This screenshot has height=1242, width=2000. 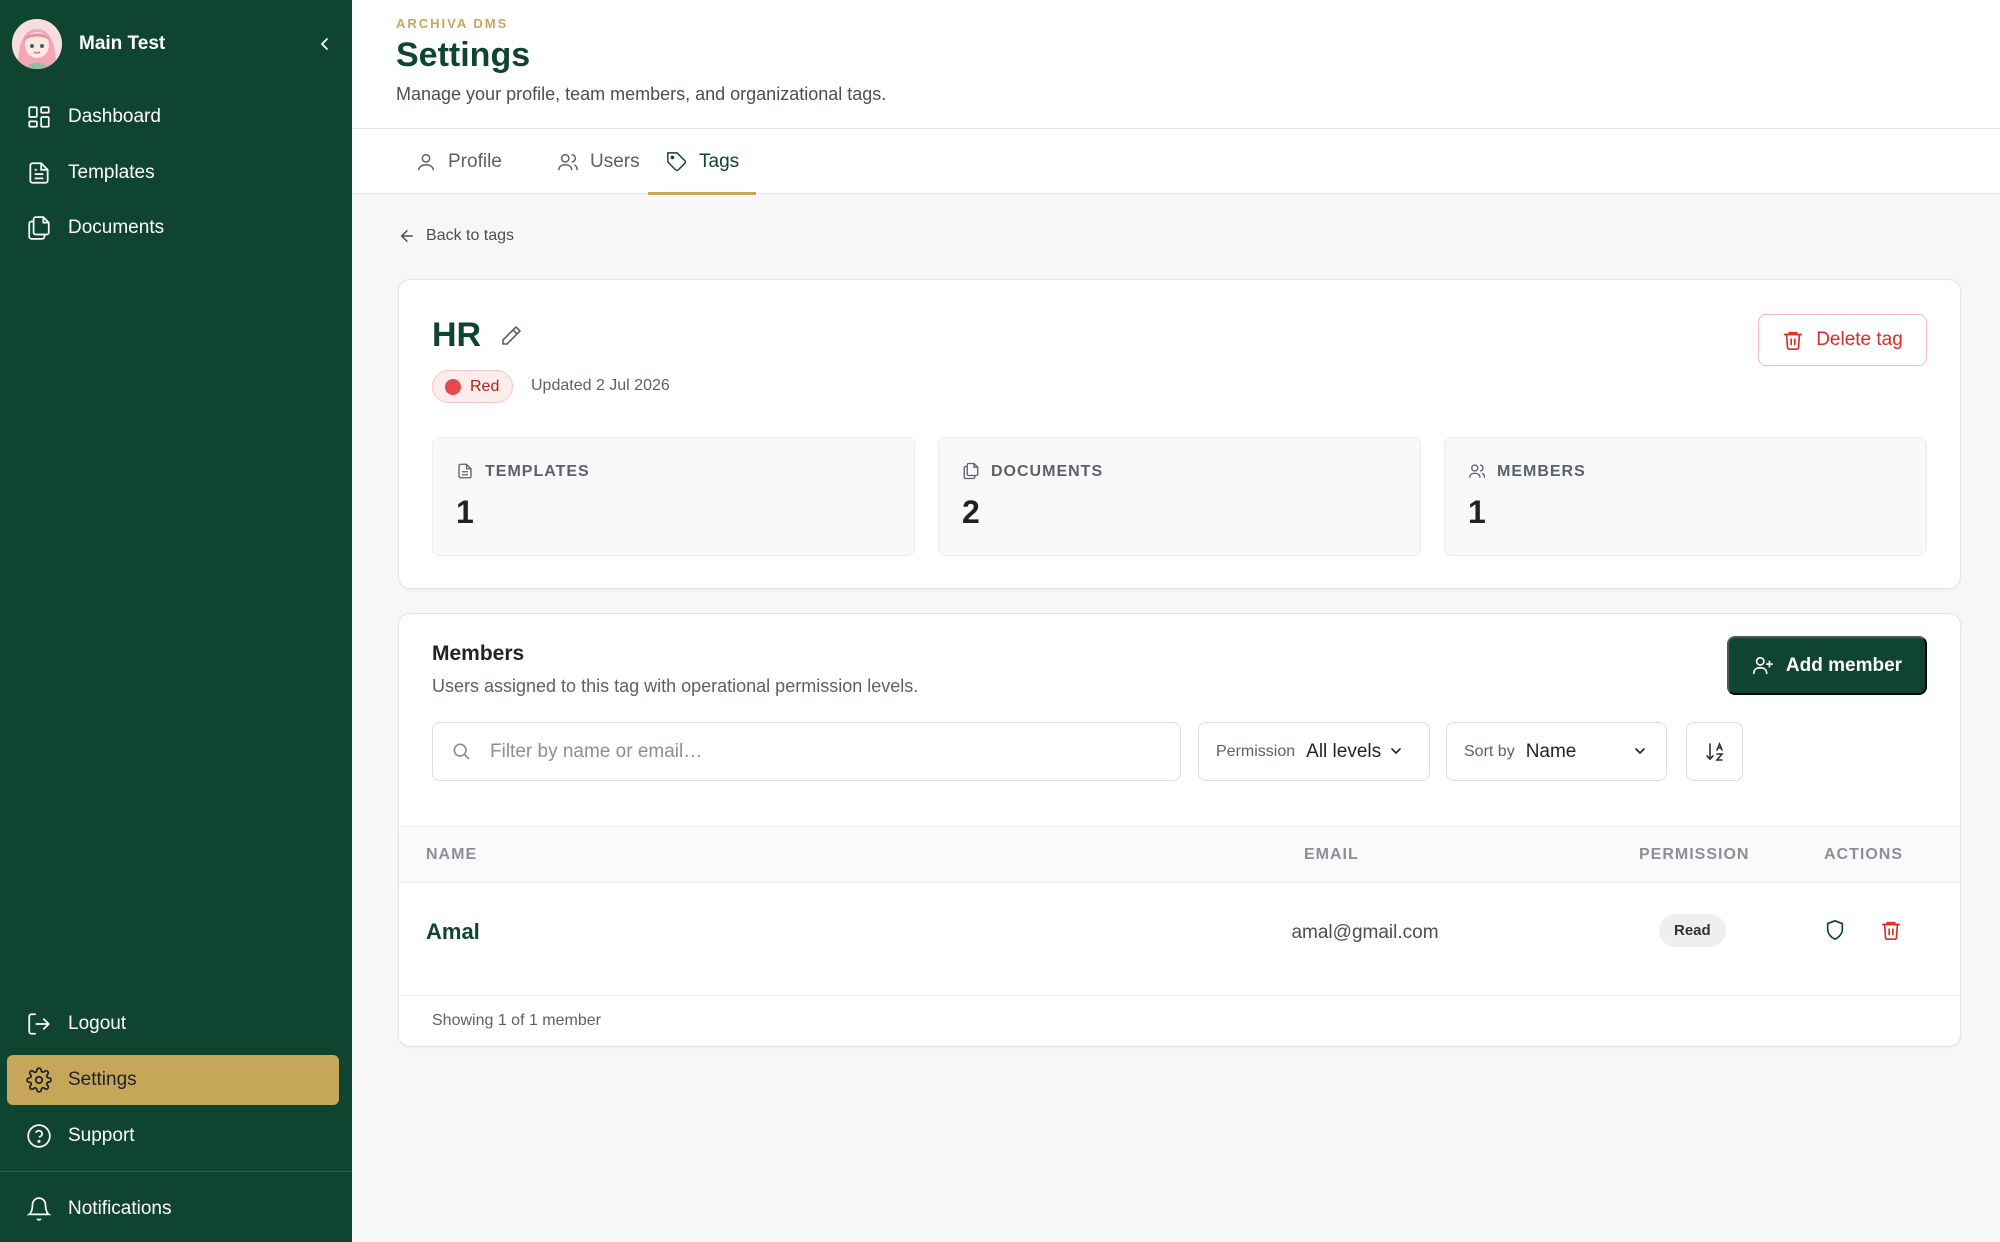 I want to click on sidebar-item-notifications: Notifications, so click(x=173, y=1209).